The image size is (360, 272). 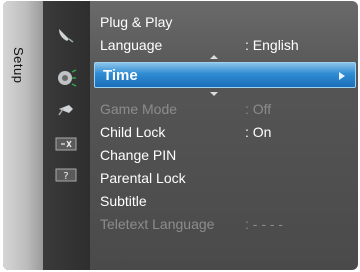 What do you see at coordinates (342, 76) in the screenshot?
I see `submenu-arrow-icon` at bounding box center [342, 76].